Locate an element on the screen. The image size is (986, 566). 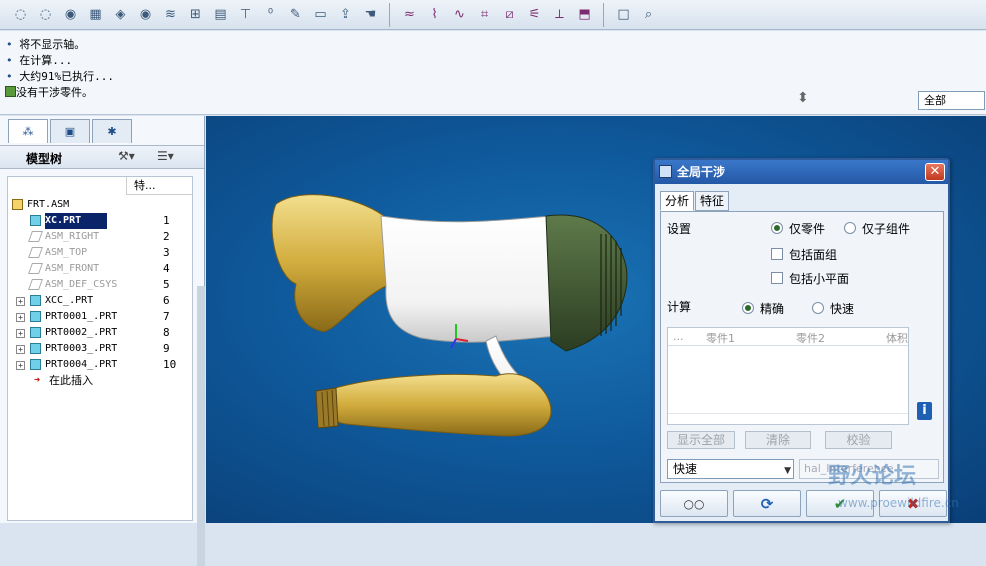
close-button: ✕ is located at coordinates (935, 172).